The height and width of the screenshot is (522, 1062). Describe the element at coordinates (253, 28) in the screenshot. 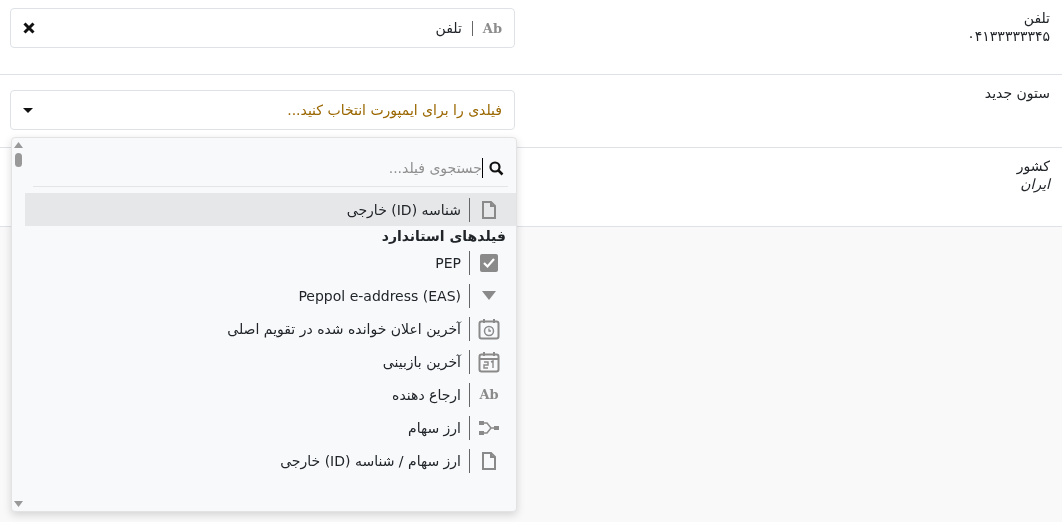

I see `selected-field: تلفن` at that location.